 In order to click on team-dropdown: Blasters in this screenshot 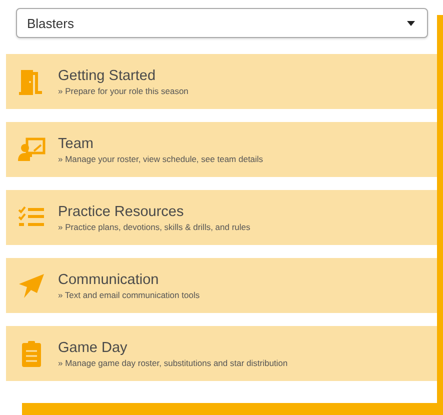, I will do `click(222, 23)`.